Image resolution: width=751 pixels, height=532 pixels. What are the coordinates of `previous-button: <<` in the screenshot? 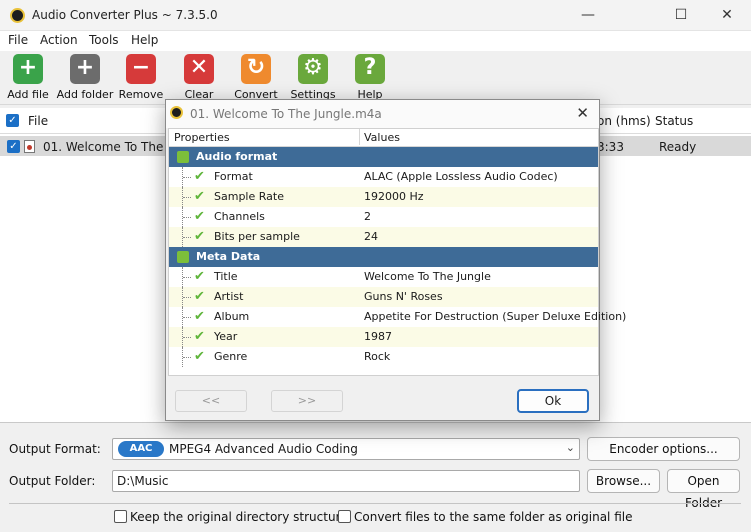 It's located at (211, 401).